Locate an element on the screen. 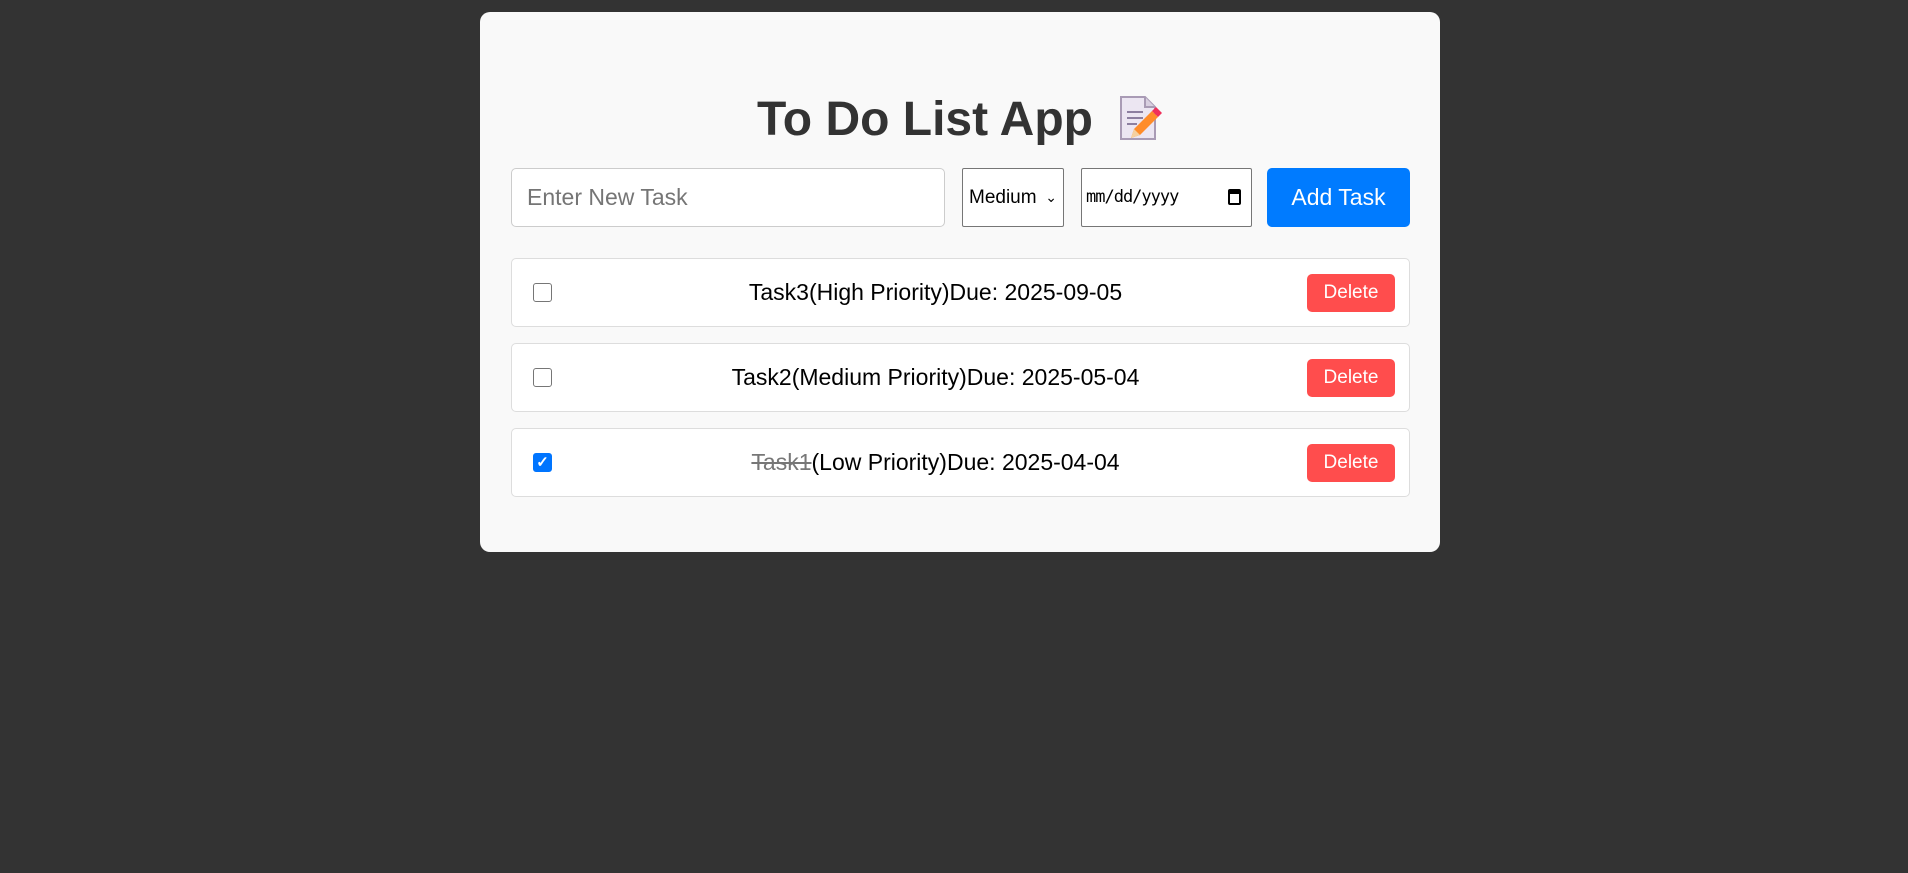 This screenshot has width=1908, height=873. task-text: Task1(Low Priority)Due: 2025-04-04 is located at coordinates (935, 462).